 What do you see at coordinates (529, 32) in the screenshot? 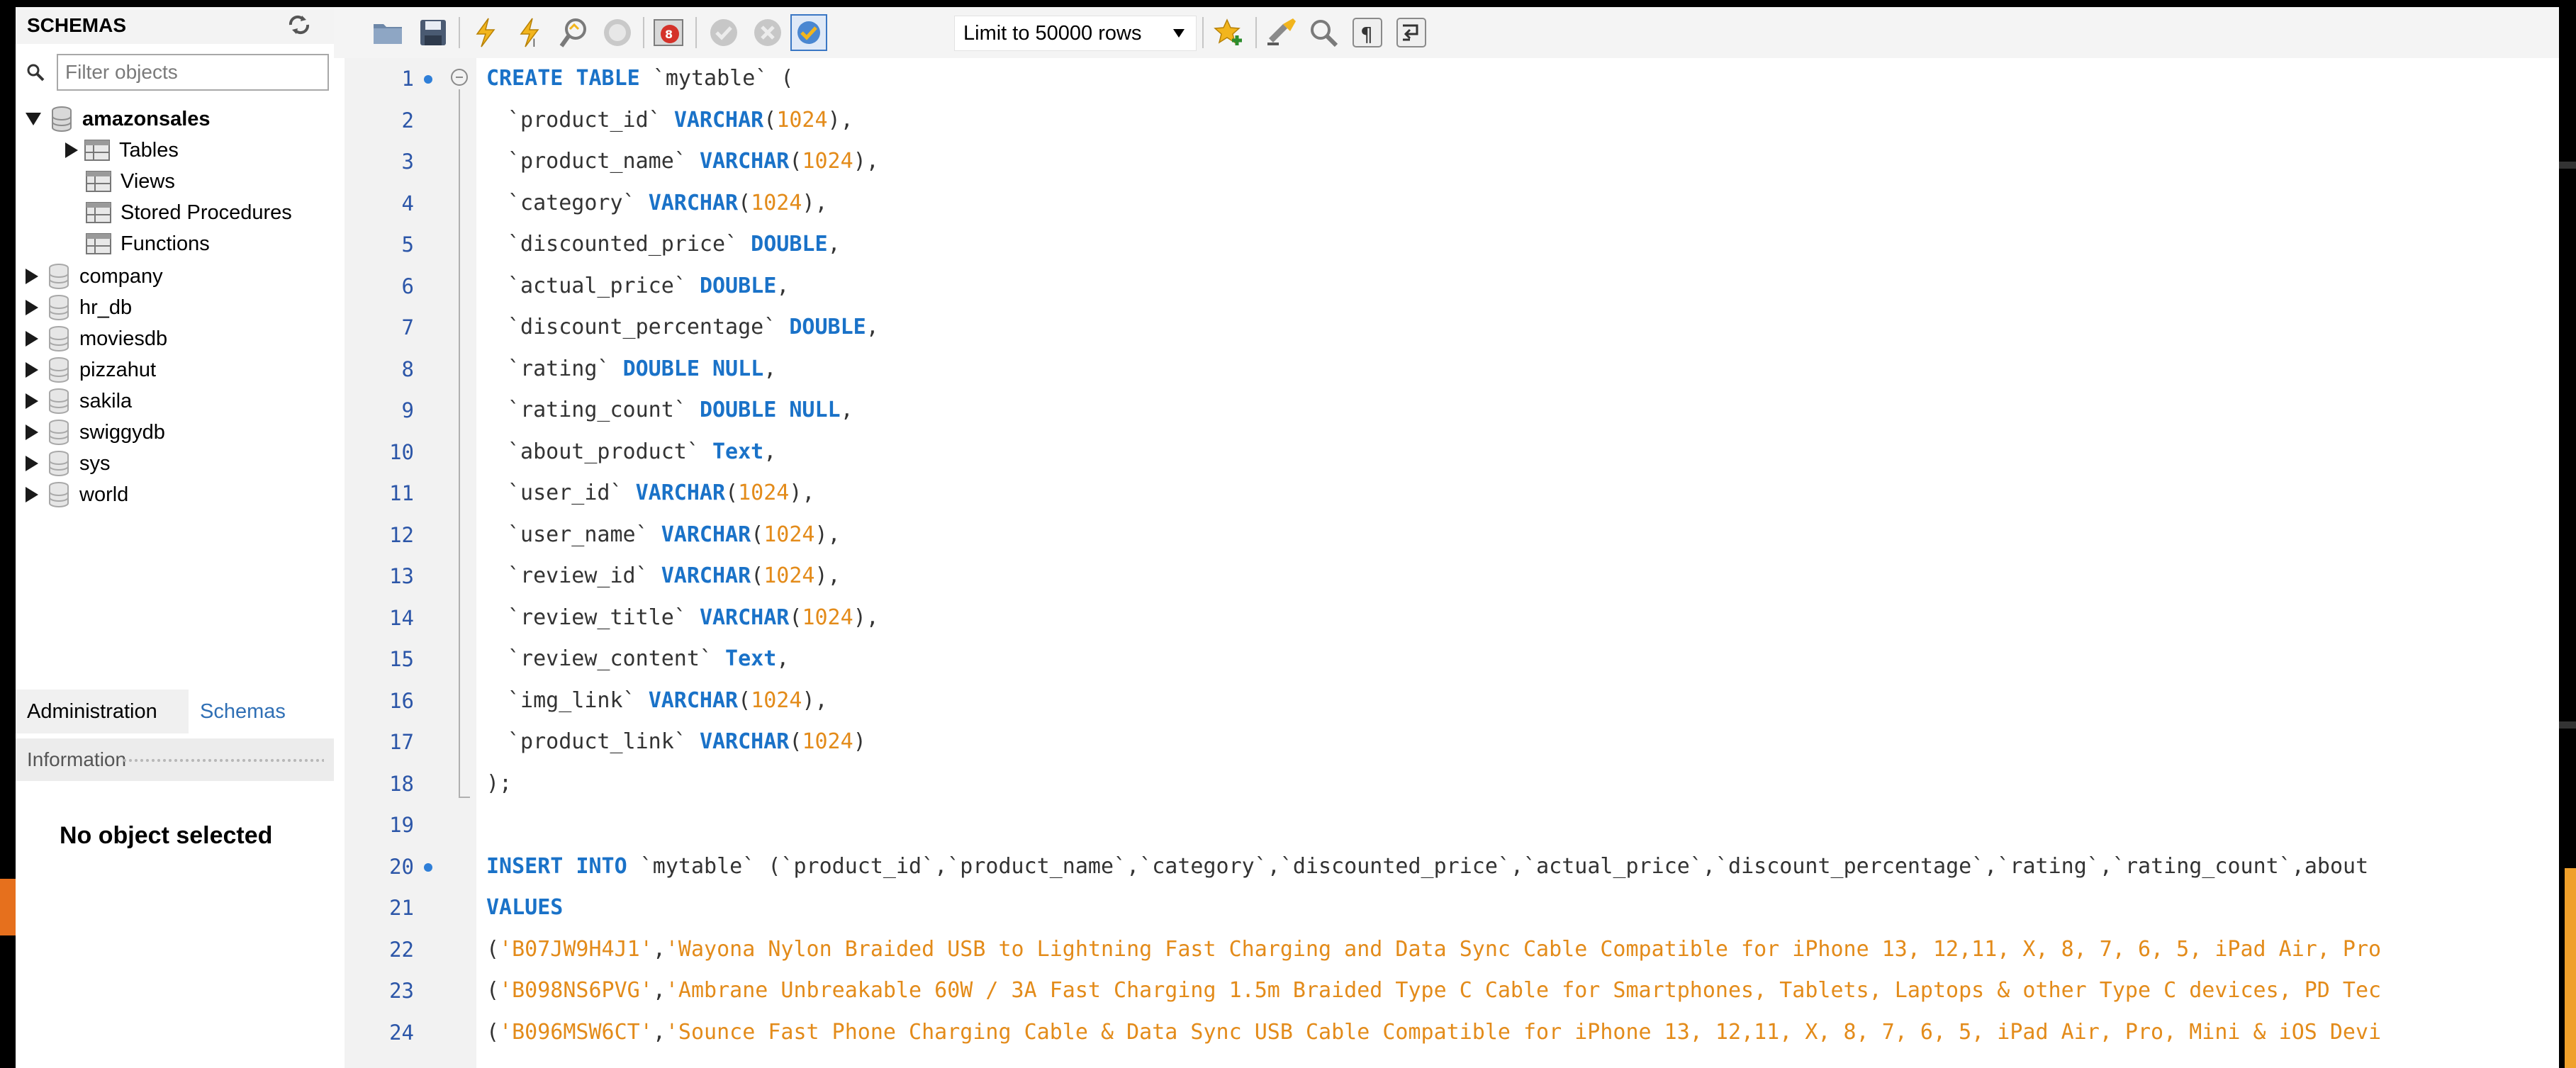
I see `execute-current-icon: I` at bounding box center [529, 32].